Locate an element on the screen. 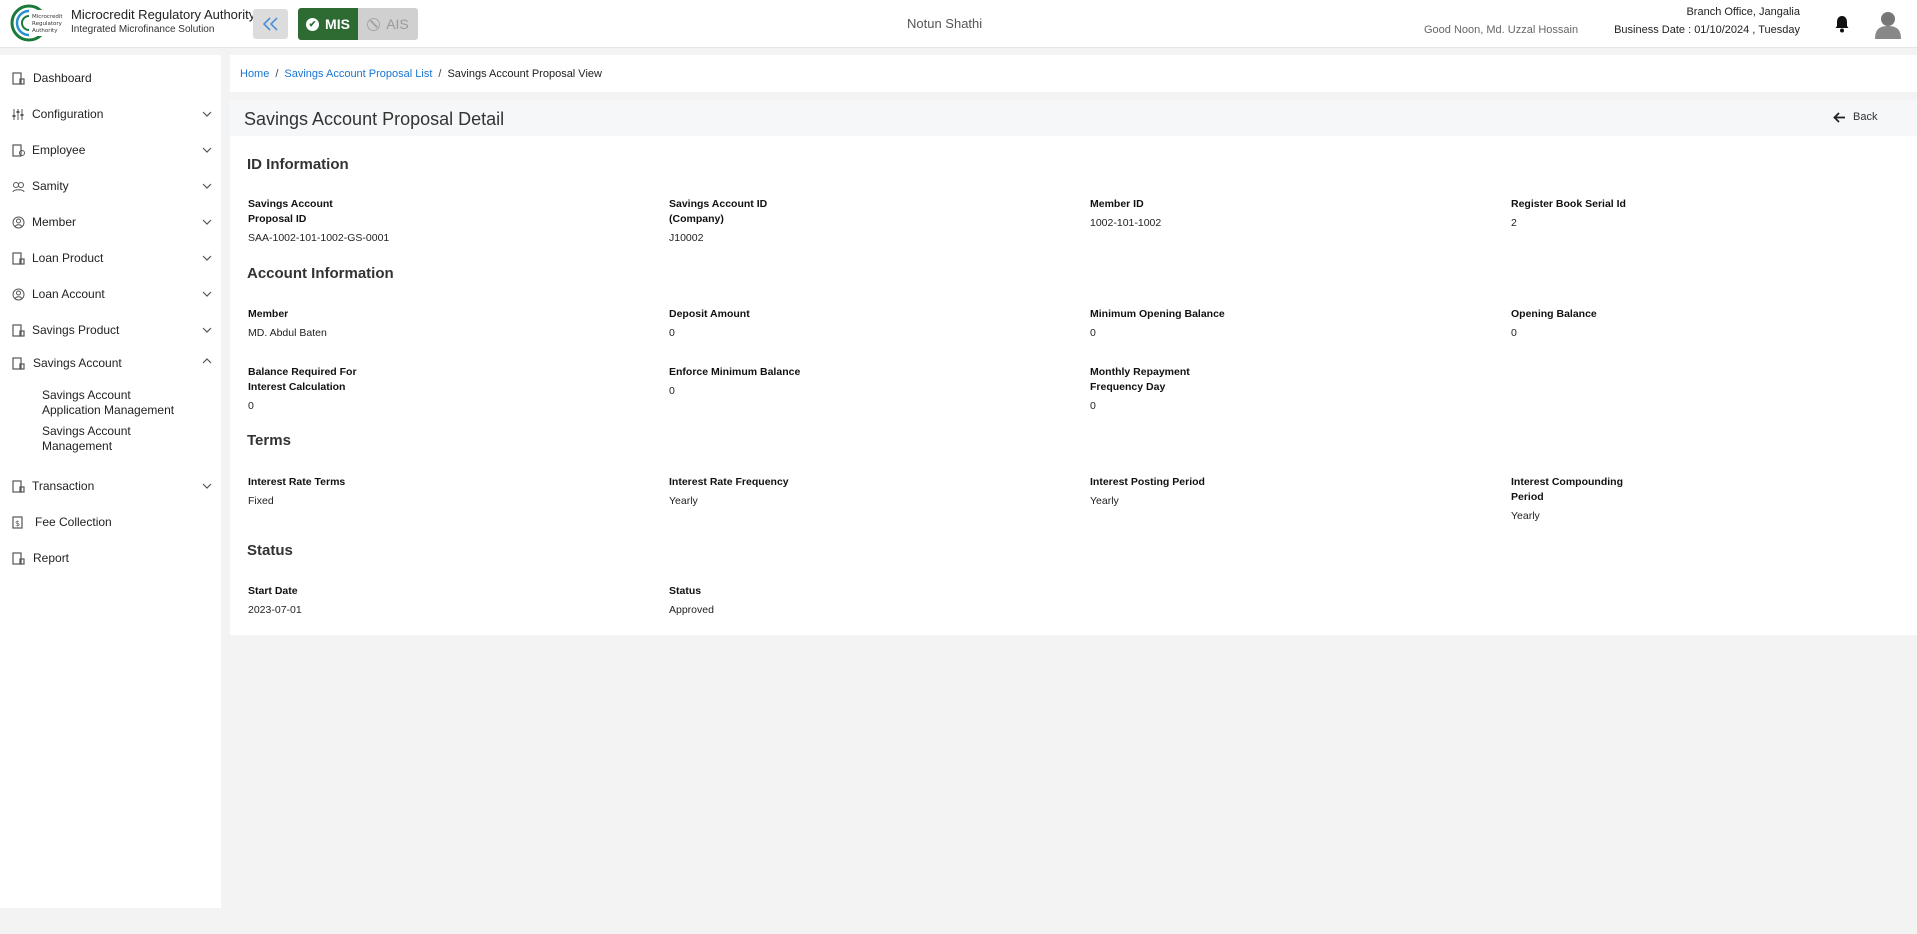 The width and height of the screenshot is (1917, 934). app-name: Notun Shathi is located at coordinates (945, 23).